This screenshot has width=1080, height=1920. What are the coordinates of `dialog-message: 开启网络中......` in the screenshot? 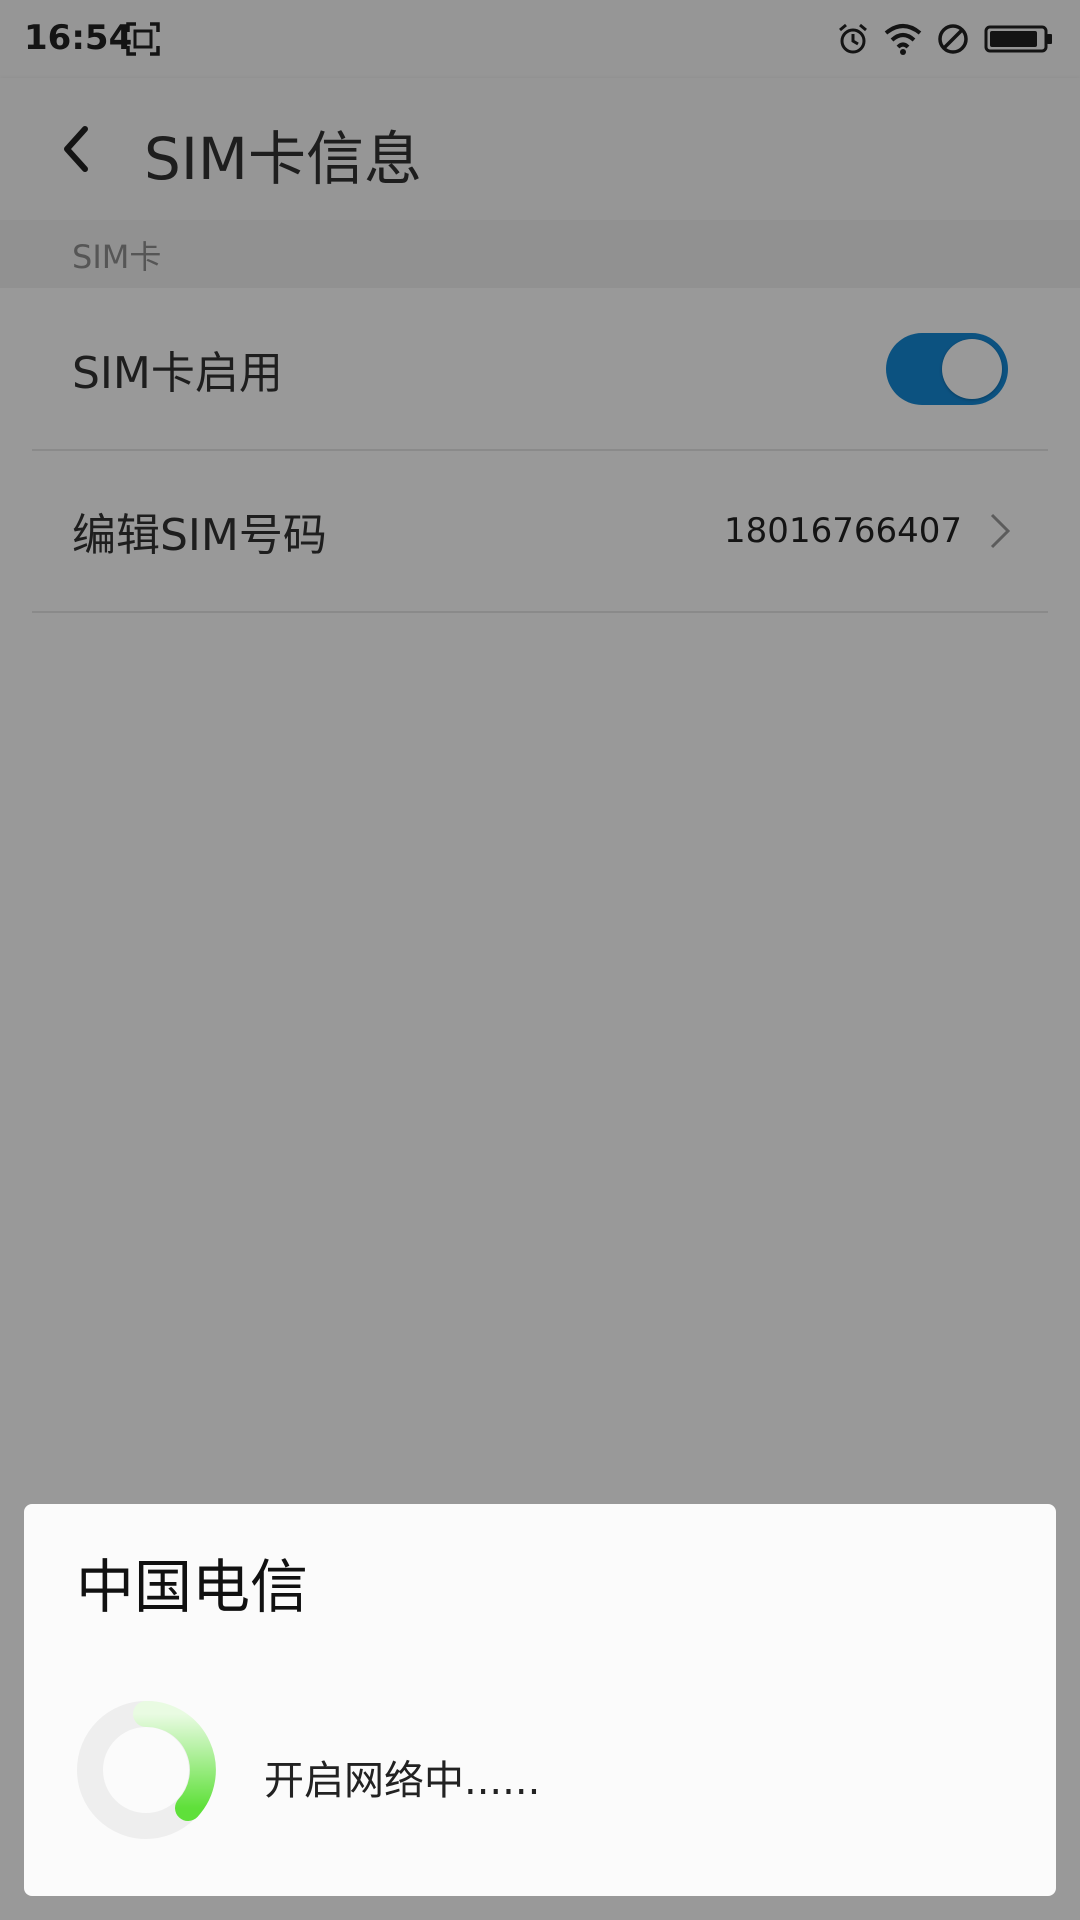 It's located at (402, 1781).